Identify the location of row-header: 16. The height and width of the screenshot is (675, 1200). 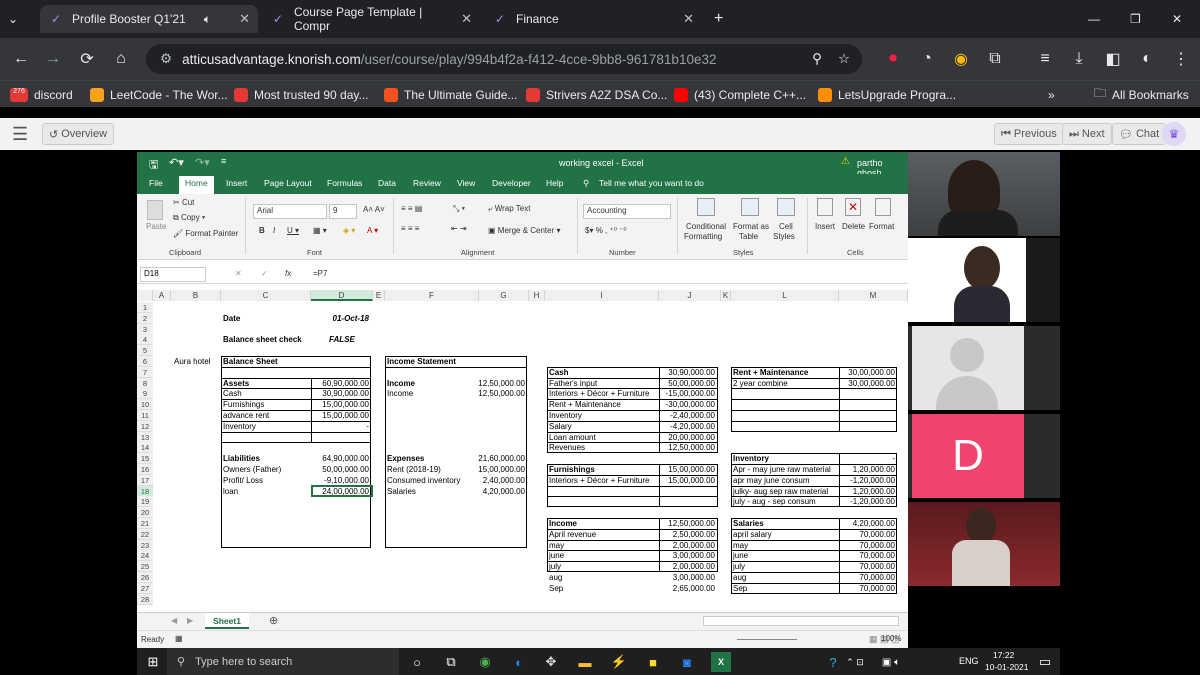
(145, 469).